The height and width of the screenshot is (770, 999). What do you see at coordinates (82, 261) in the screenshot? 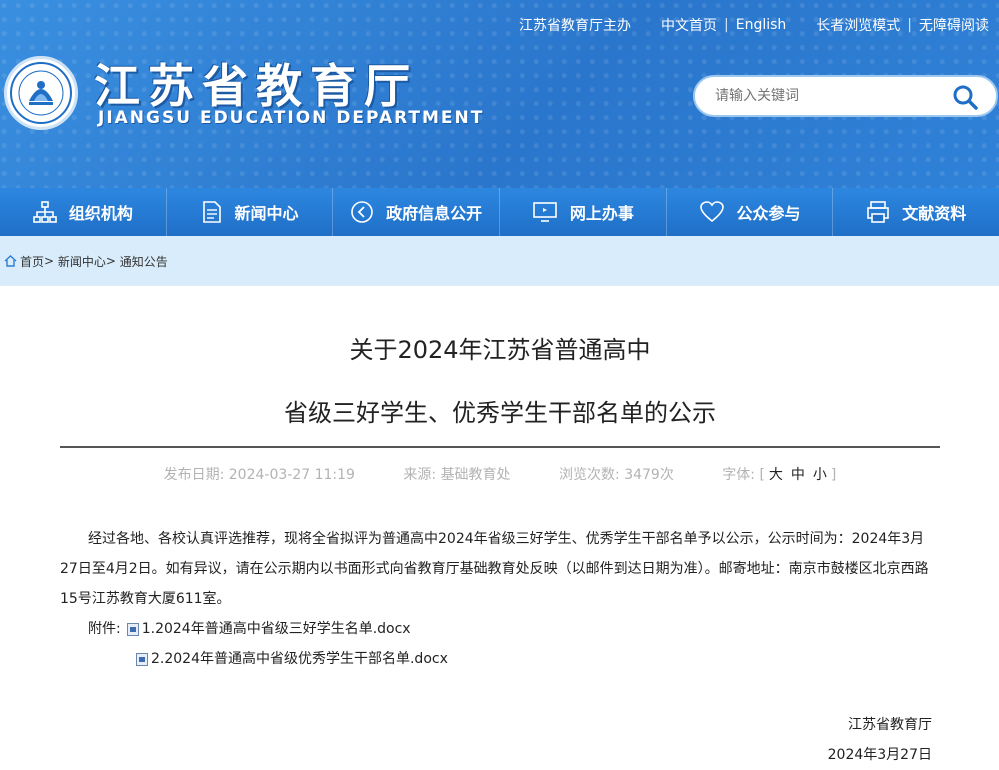
I see `breadcrumb-news: 新闻中心` at bounding box center [82, 261].